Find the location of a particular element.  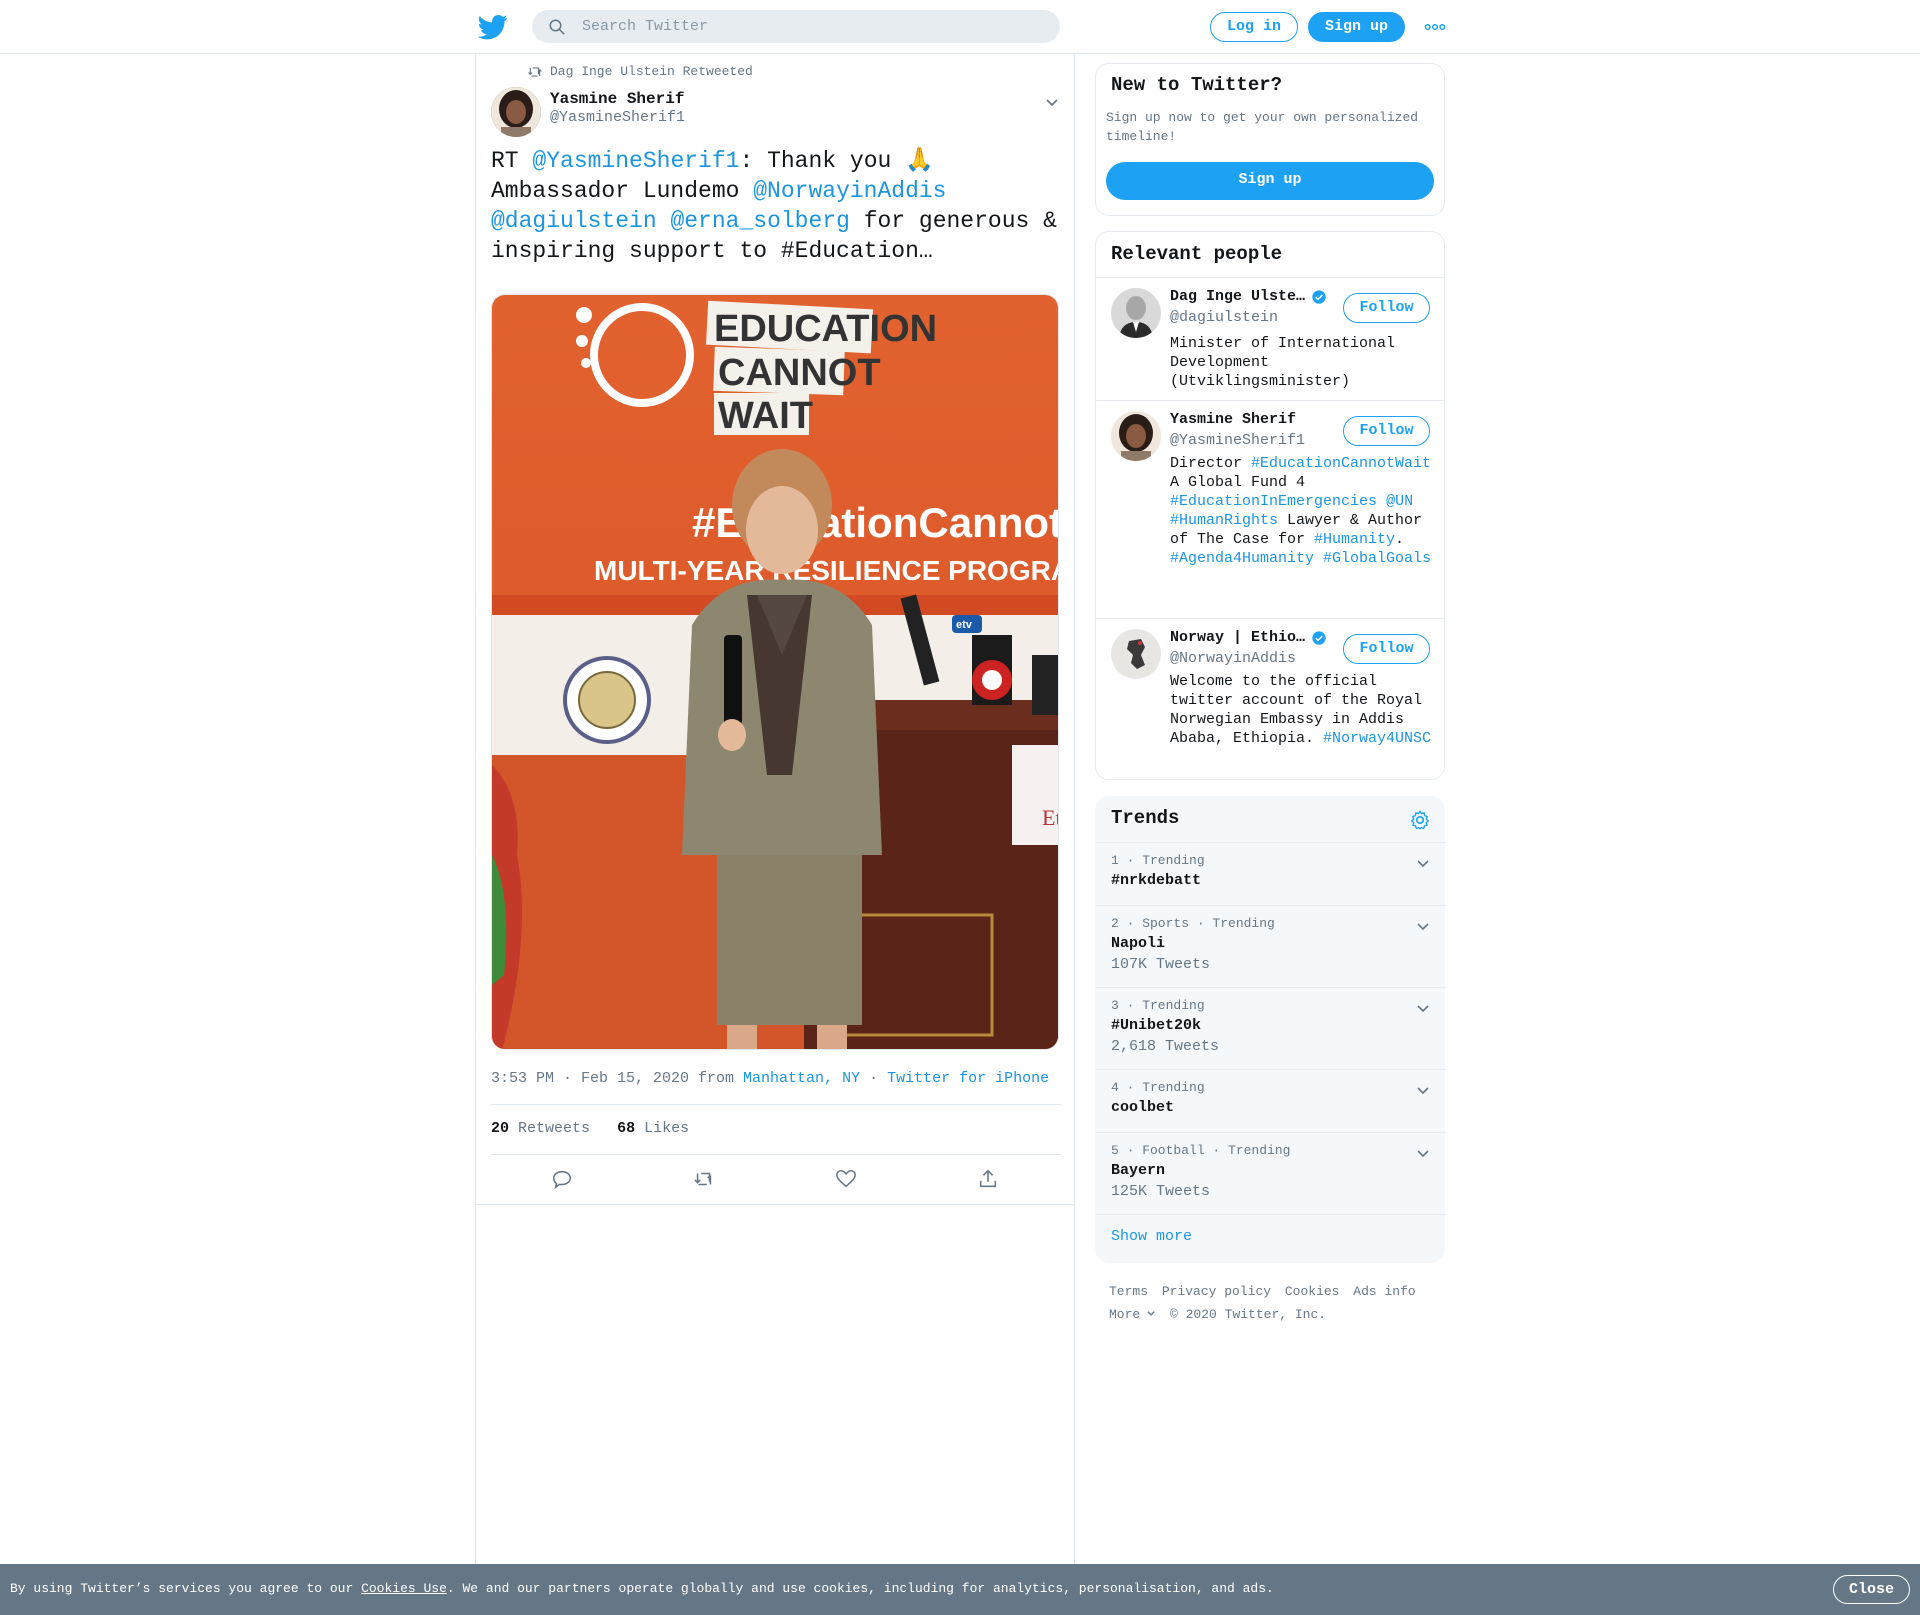

likes-label: Likes is located at coordinates (666, 1128).